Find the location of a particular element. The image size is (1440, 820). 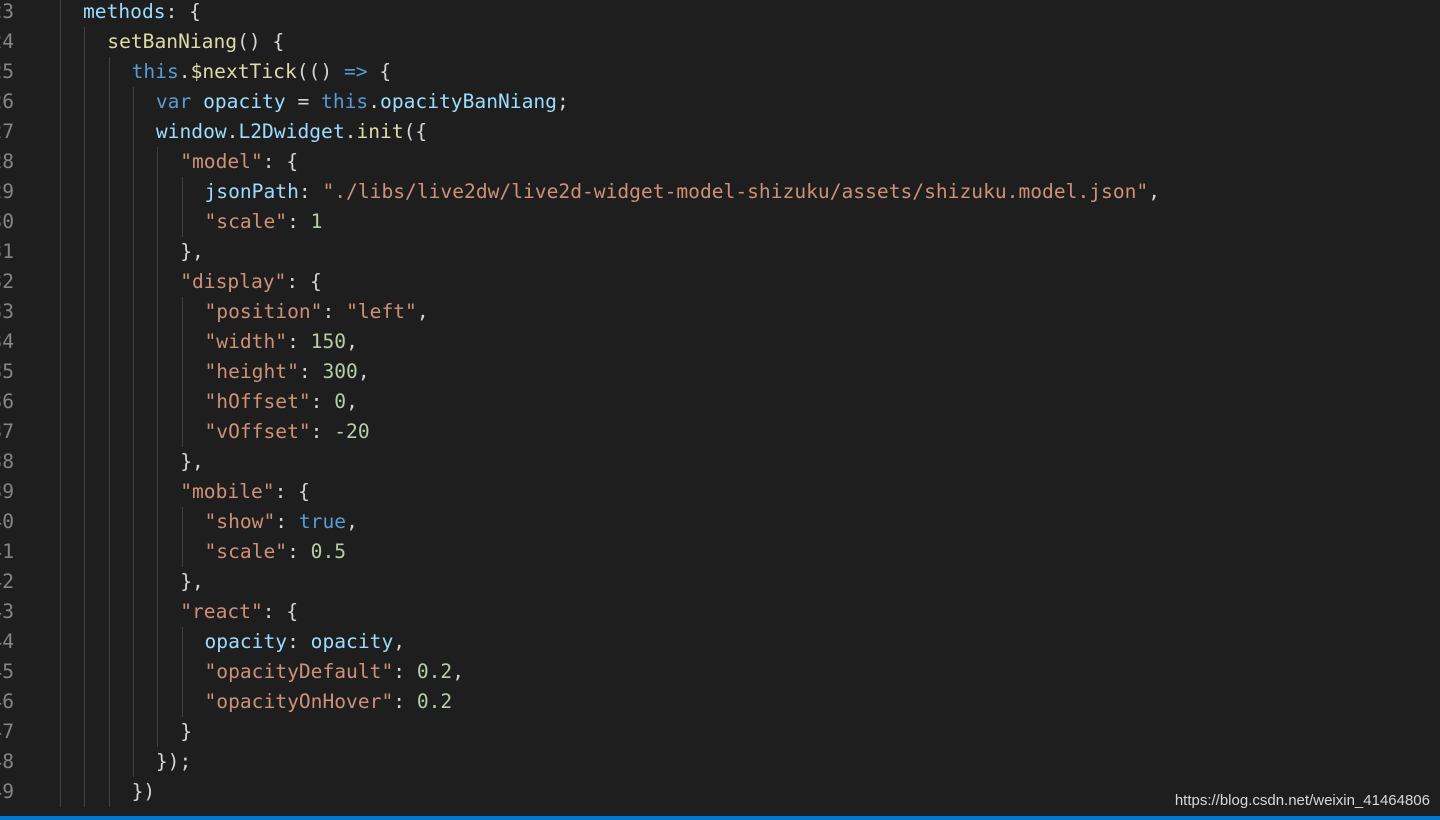

code-line: 34 "width": 150, is located at coordinates (720, 342).